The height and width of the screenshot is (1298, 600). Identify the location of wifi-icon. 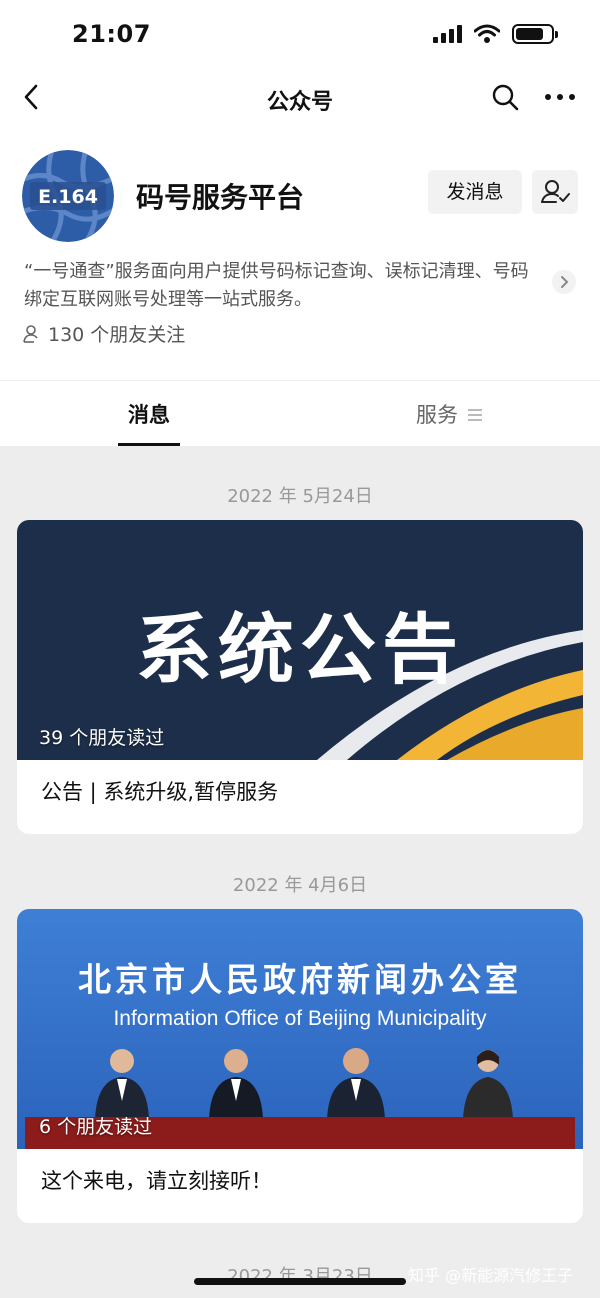
(487, 33).